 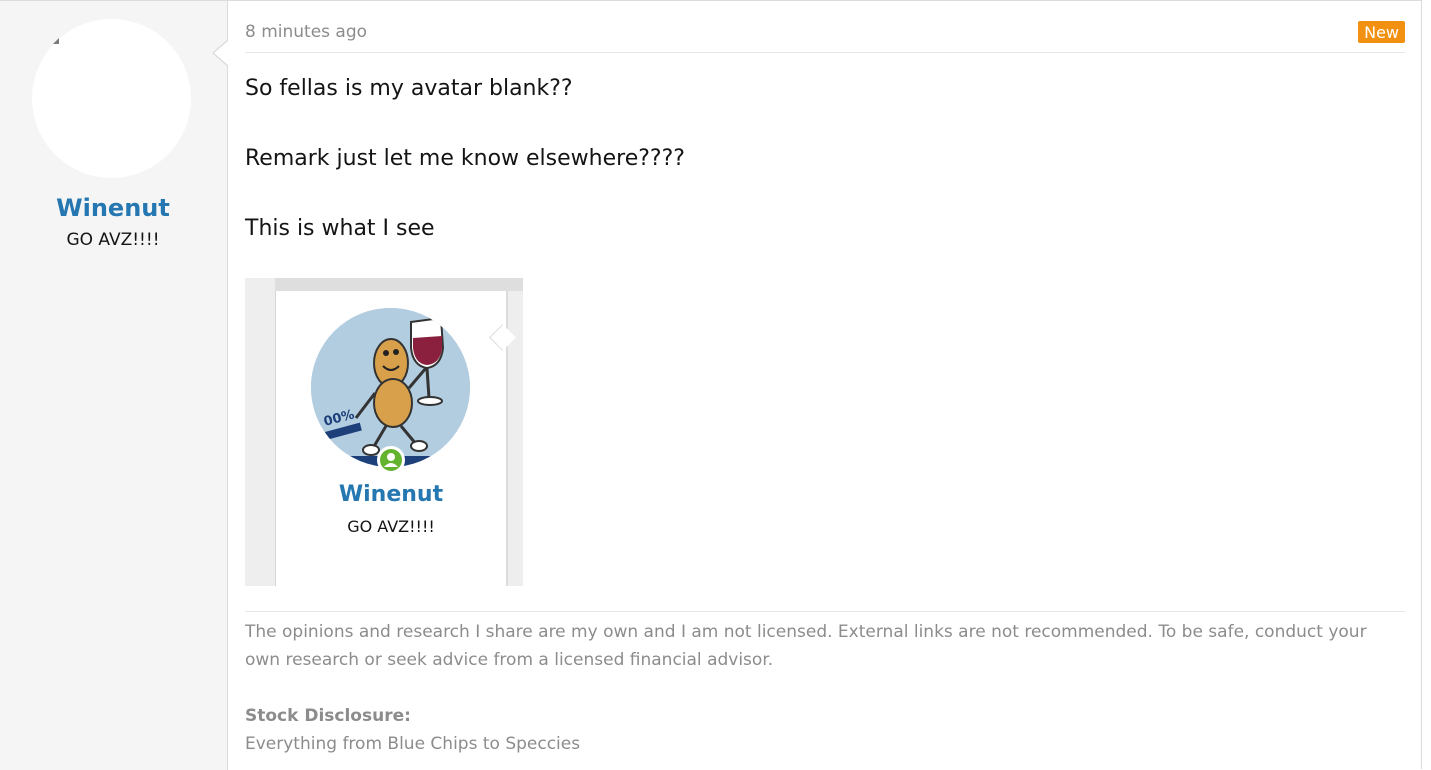 What do you see at coordinates (391, 460) in the screenshot?
I see `online-status-icon` at bounding box center [391, 460].